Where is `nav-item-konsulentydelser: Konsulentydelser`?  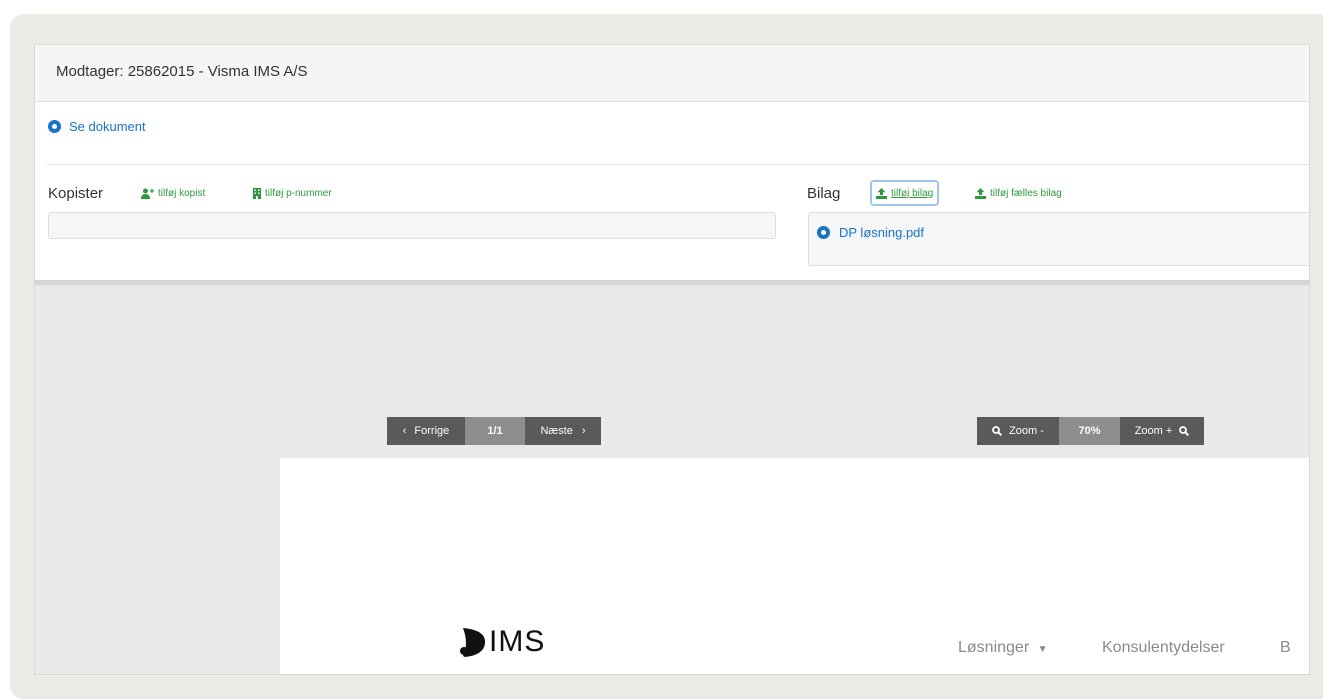
nav-item-konsulentydelser: Konsulentydelser is located at coordinates (1163, 647).